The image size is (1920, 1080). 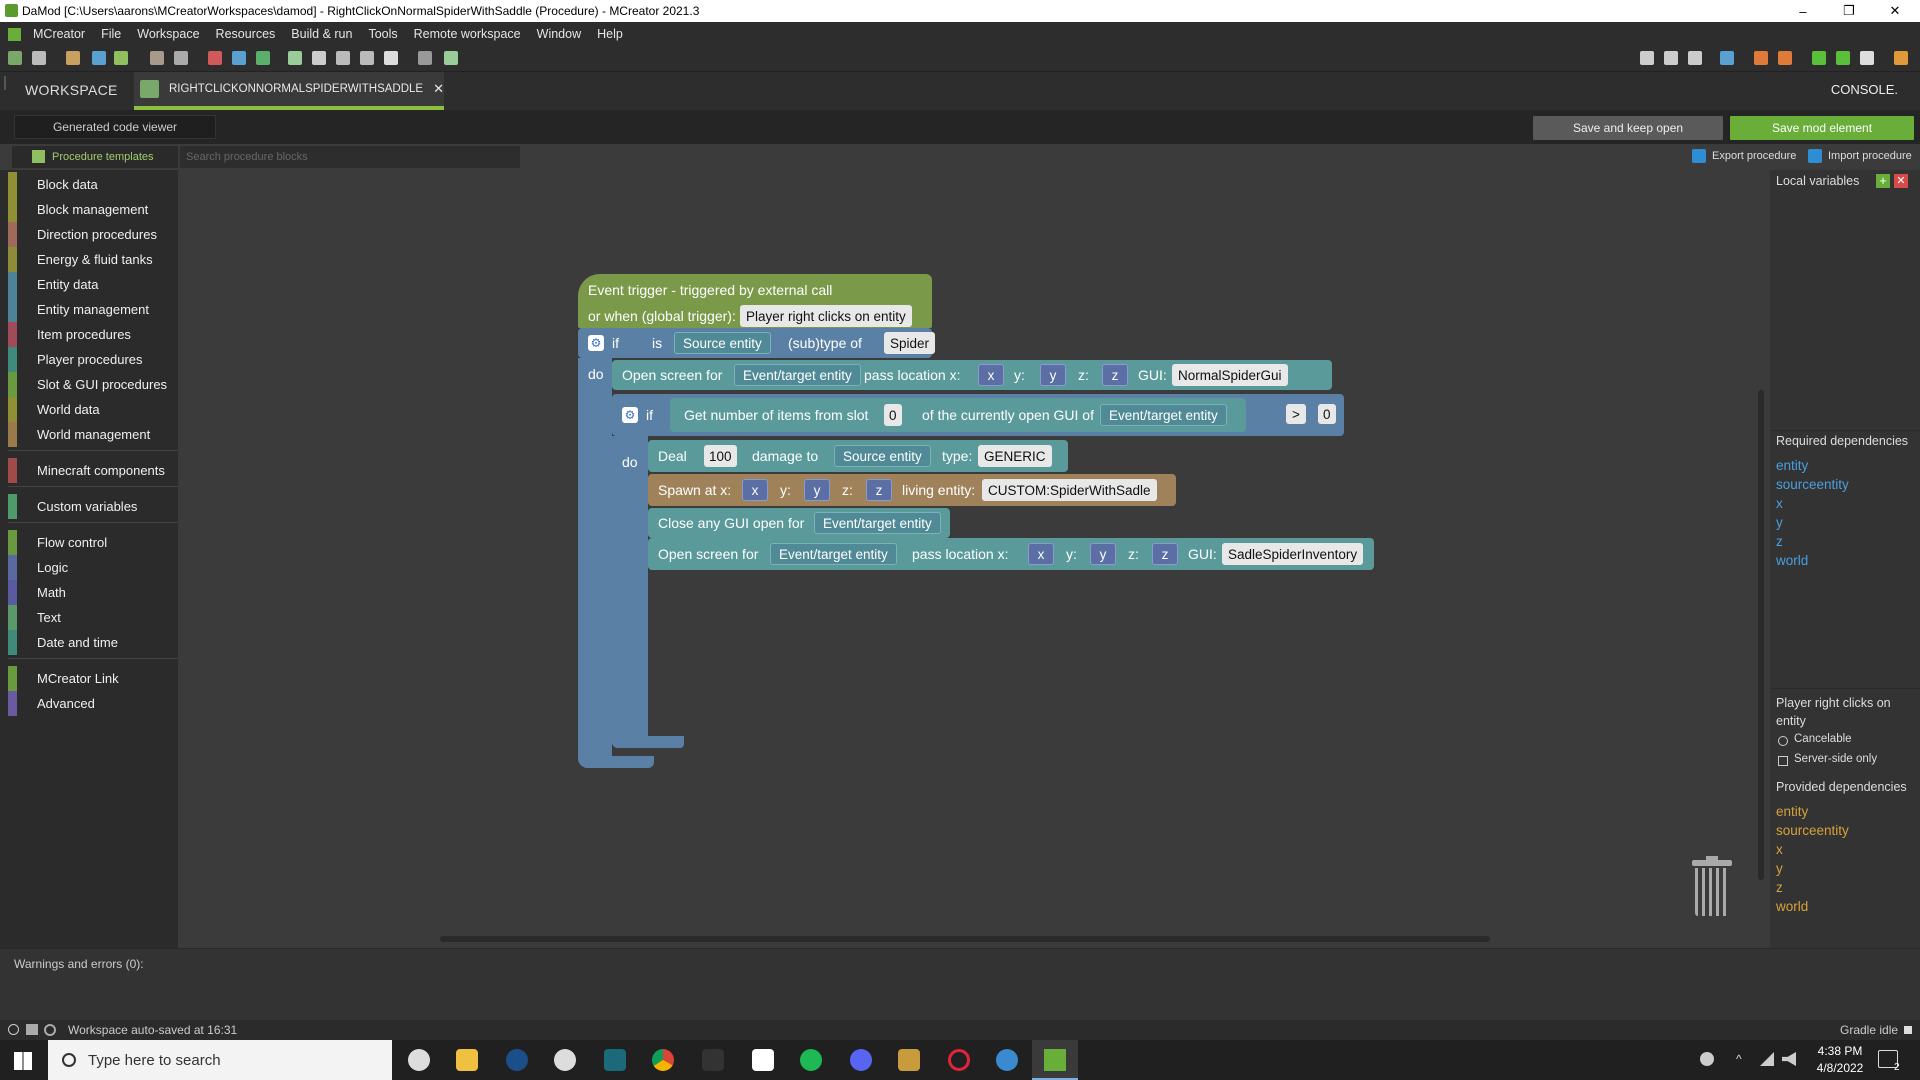 I want to click on run-client-icon, so click(x=1819, y=58).